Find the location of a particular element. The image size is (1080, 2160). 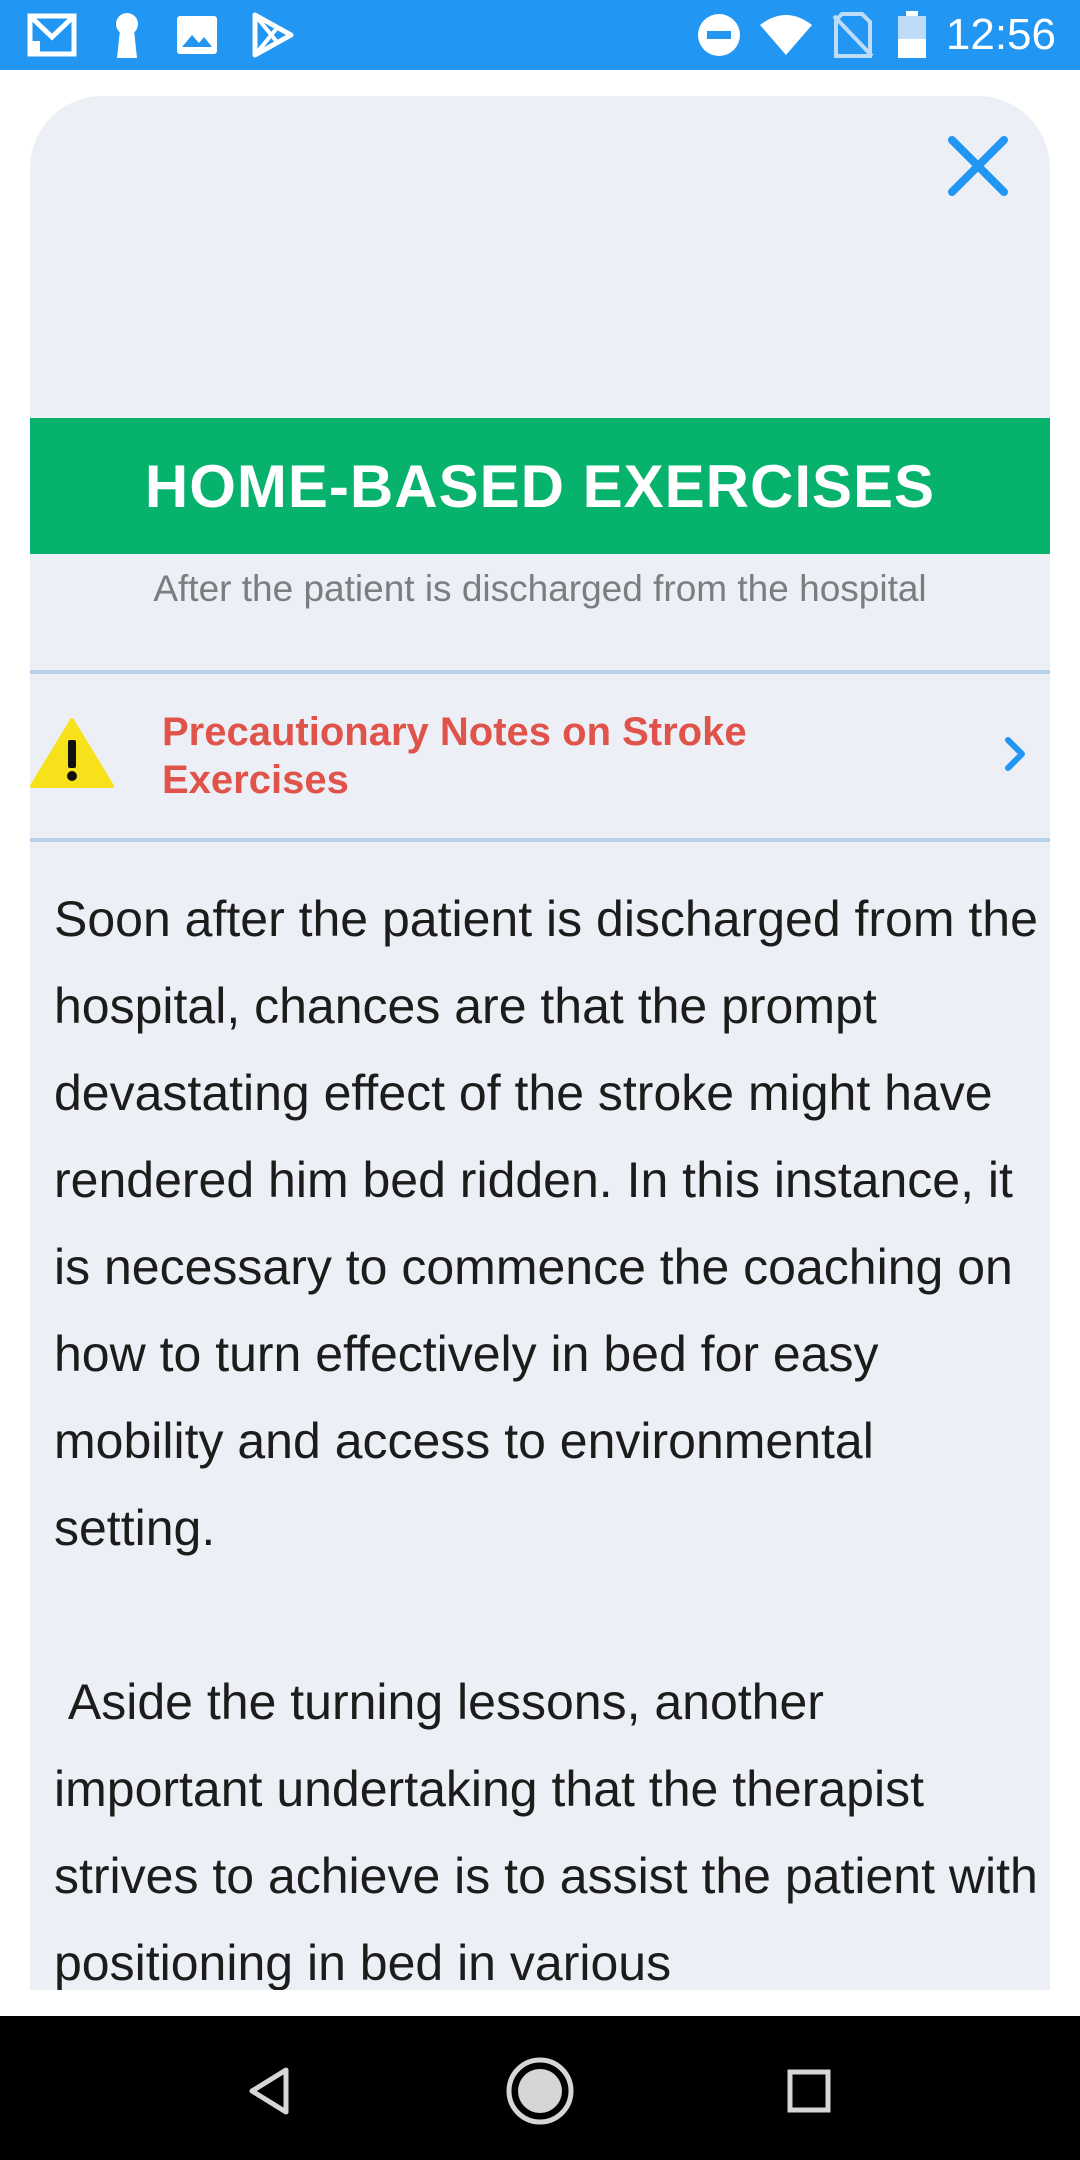

warning-icon is located at coordinates (72, 753).